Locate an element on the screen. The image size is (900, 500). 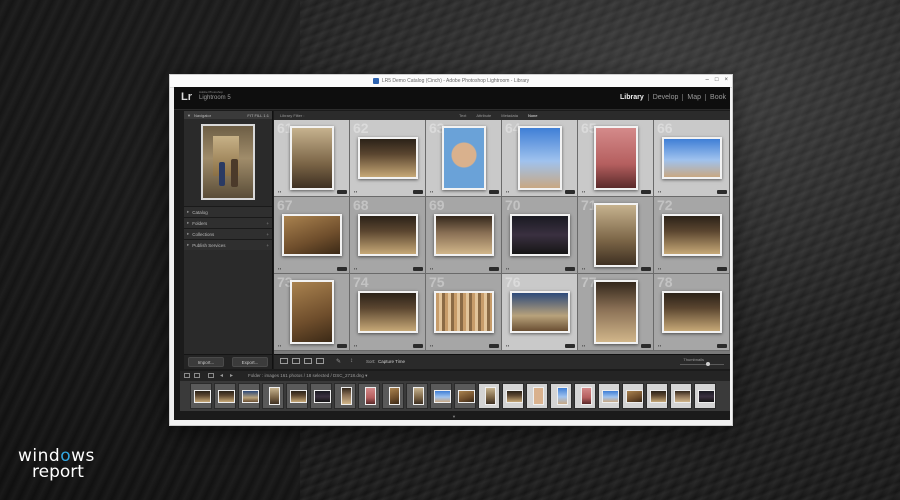
forward-arrow-icon: ▸ is located at coordinates (231, 375).